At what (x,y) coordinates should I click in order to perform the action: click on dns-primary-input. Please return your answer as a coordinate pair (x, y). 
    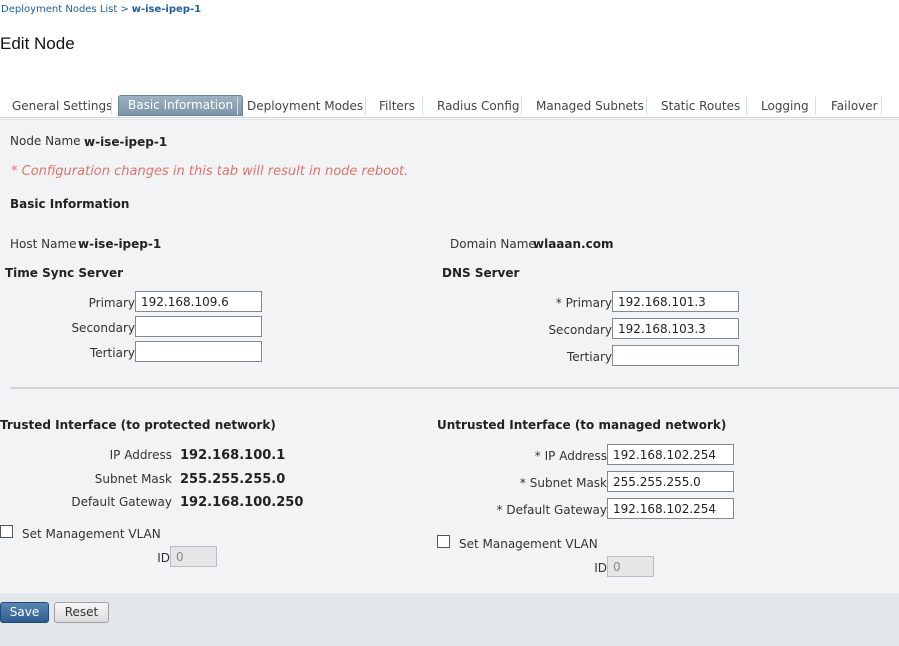
    Looking at the image, I should click on (675, 301).